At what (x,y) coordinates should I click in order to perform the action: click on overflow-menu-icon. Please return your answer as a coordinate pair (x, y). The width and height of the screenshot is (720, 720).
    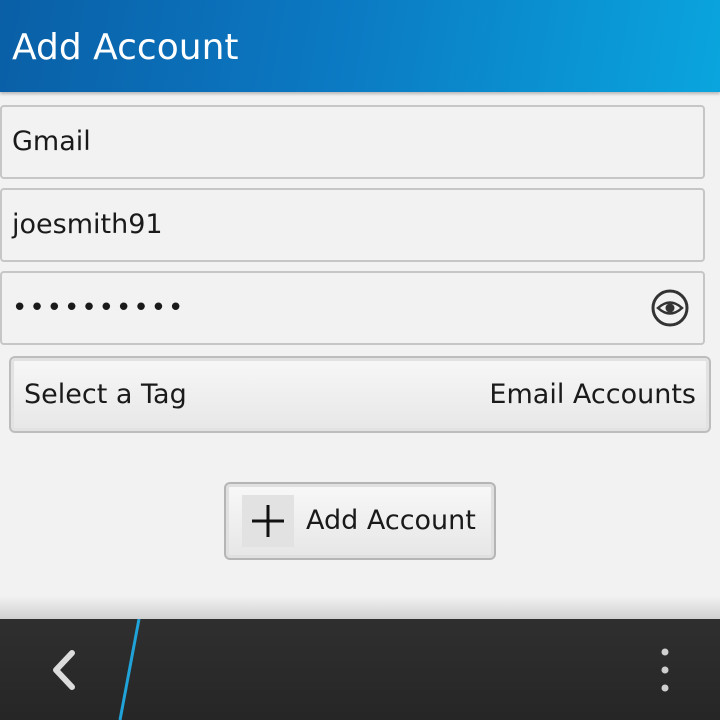
    Looking at the image, I should click on (665, 670).